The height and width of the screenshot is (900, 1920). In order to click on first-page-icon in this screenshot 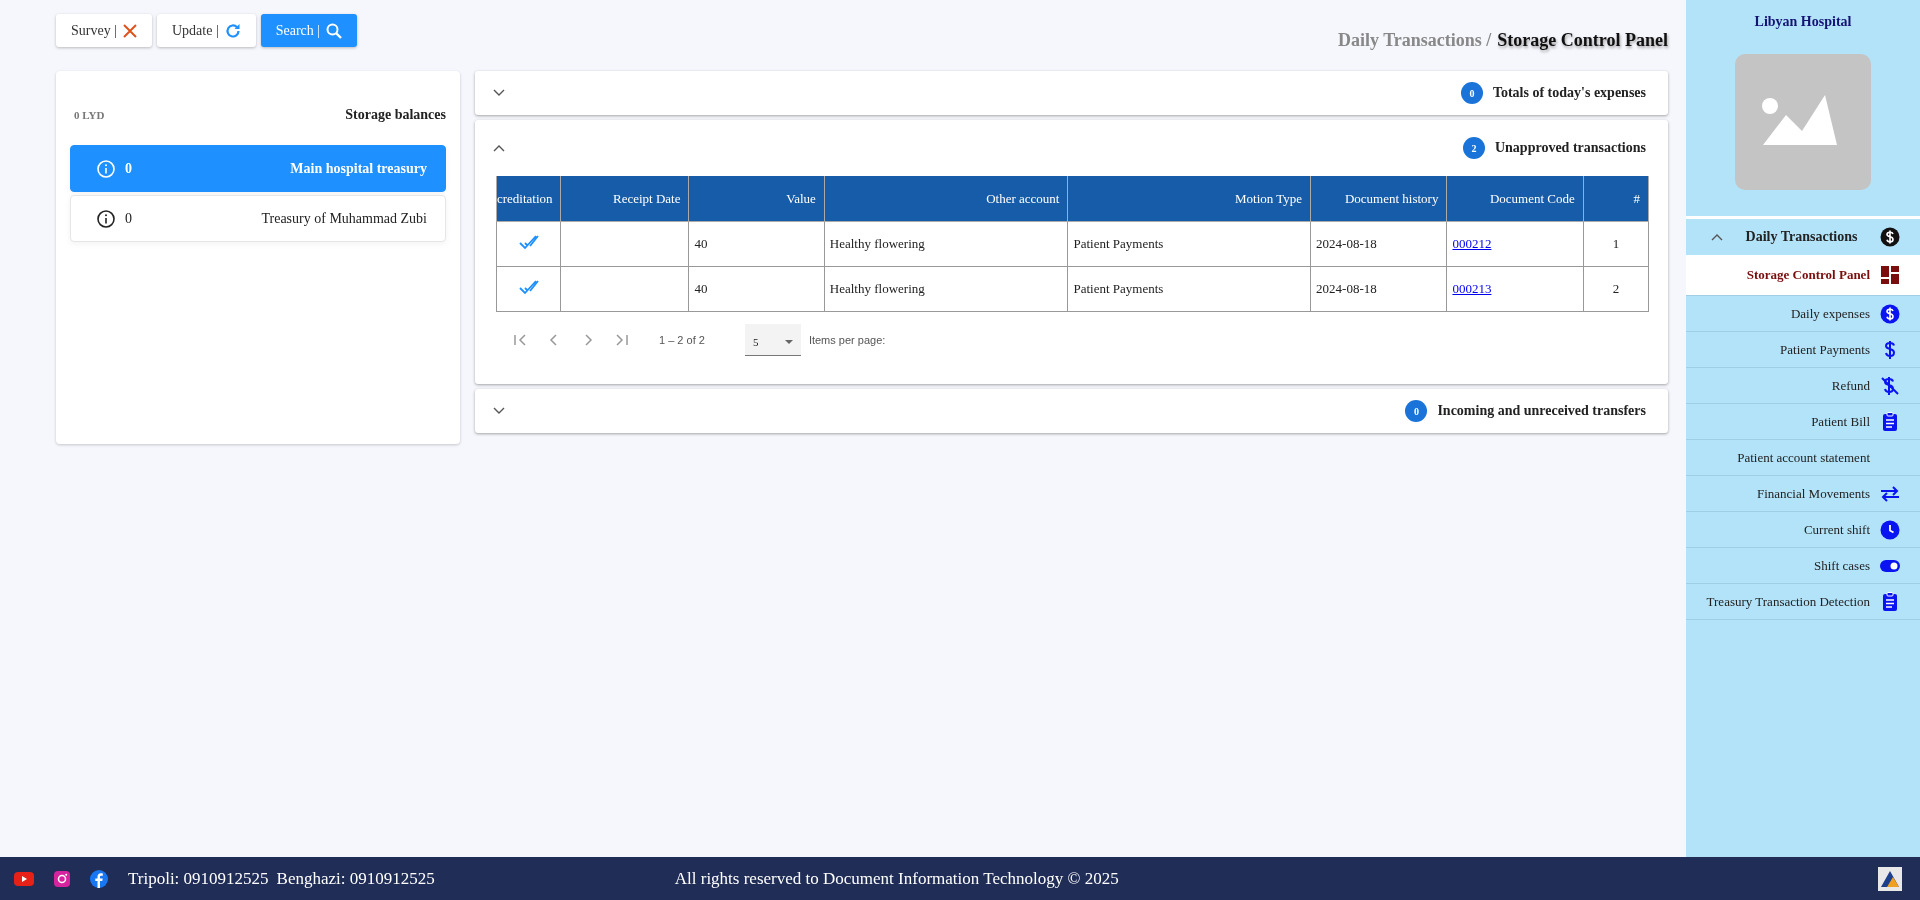, I will do `click(520, 340)`.